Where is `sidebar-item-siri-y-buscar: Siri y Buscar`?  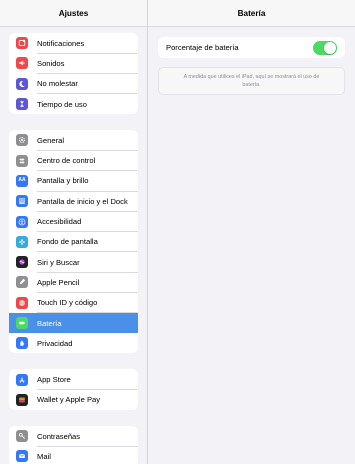
sidebar-item-siri-y-buscar: Siri y Buscar is located at coordinates (73, 262).